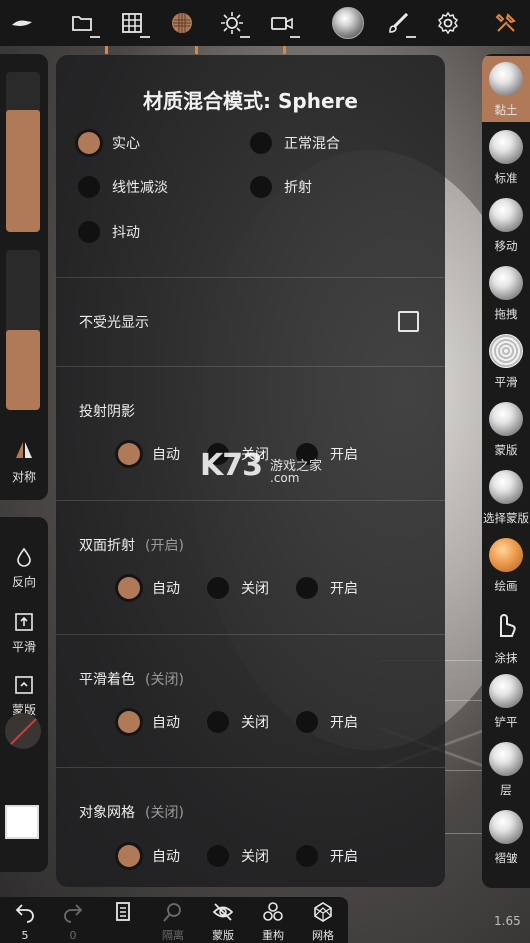 This screenshot has height=943, width=530. What do you see at coordinates (232, 23) in the screenshot?
I see `light-icon` at bounding box center [232, 23].